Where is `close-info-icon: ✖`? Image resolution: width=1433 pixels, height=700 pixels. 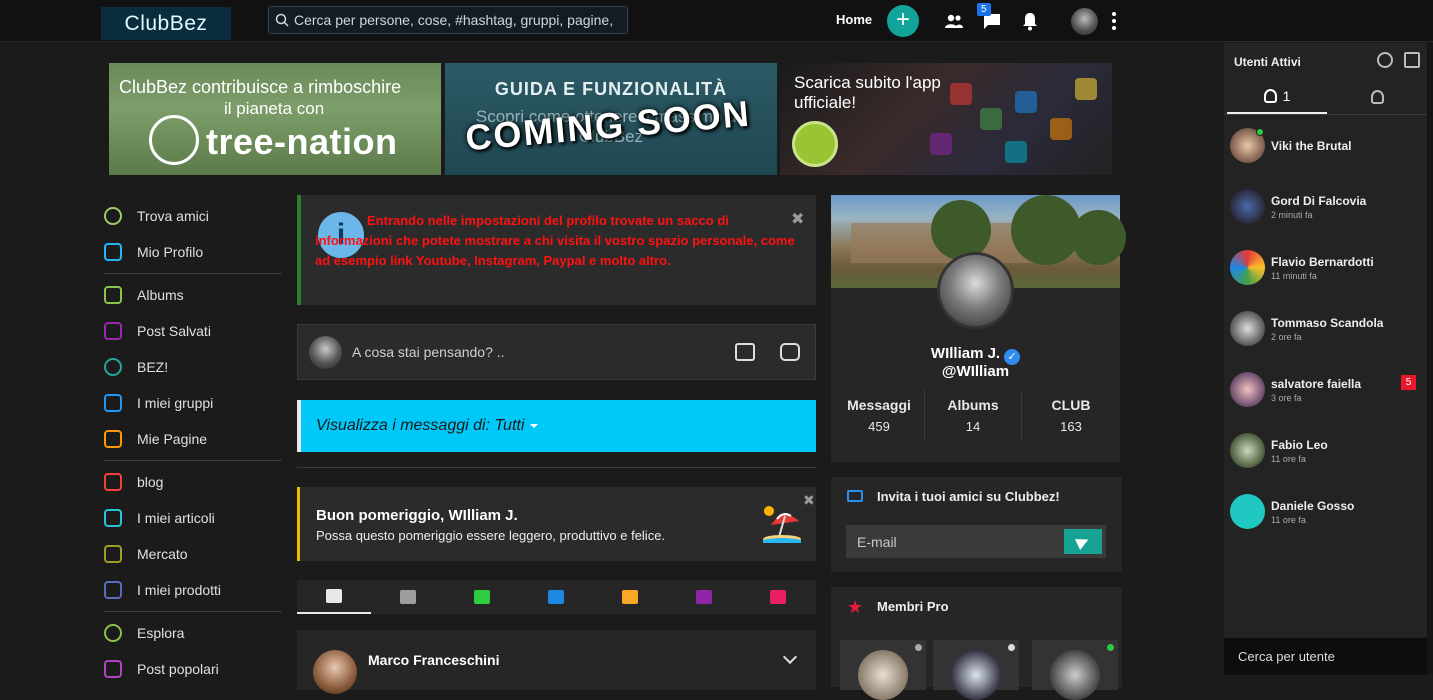
close-info-icon: ✖ is located at coordinates (797, 219).